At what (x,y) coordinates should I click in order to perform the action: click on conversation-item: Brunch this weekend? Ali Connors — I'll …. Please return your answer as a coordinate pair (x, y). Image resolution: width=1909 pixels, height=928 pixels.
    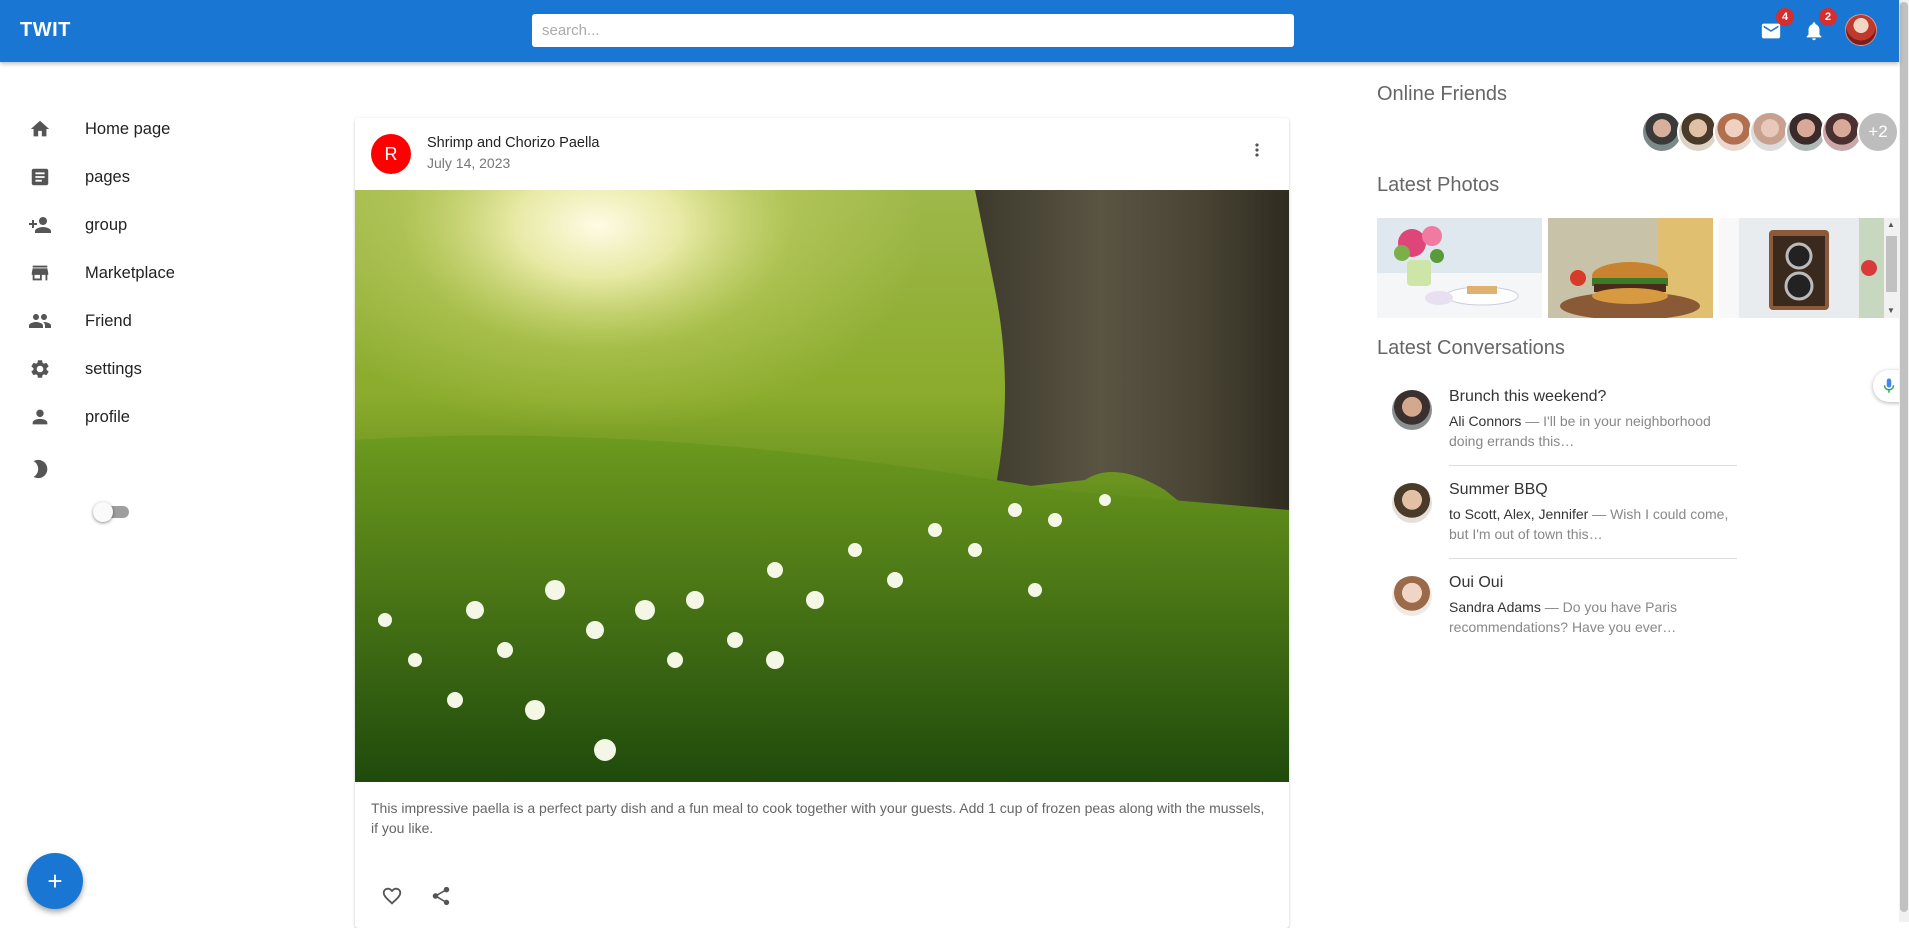
    Looking at the image, I should click on (1565, 419).